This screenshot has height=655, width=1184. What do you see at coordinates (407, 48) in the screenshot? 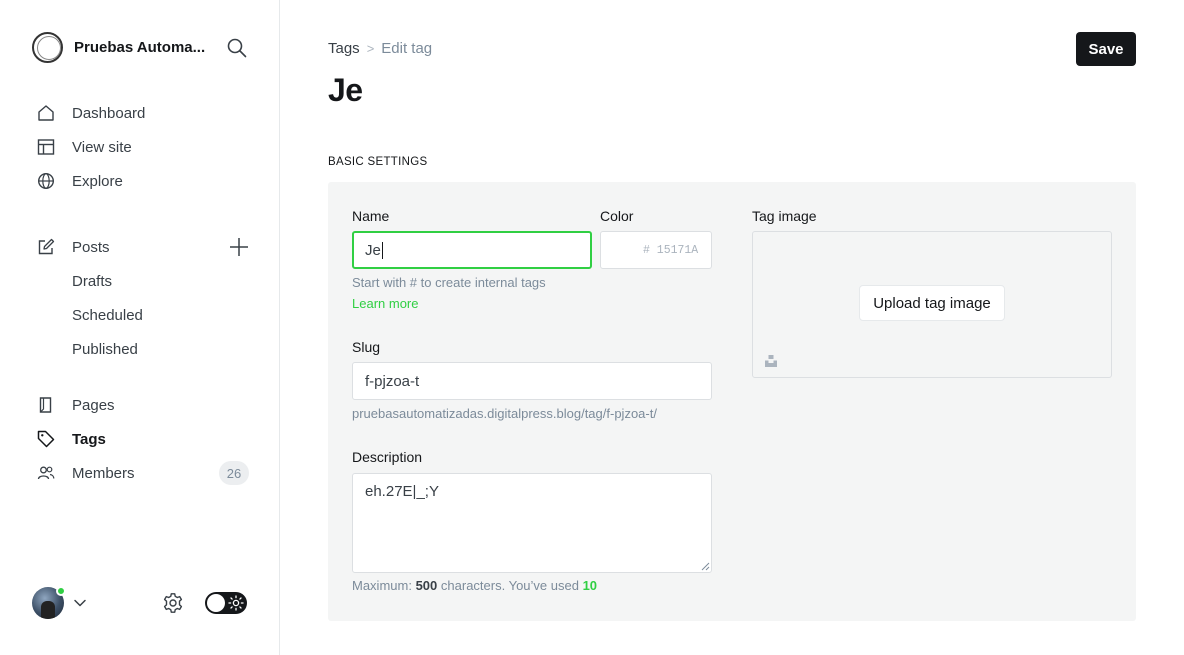
I see `breadcrumb-current: Edit tag` at bounding box center [407, 48].